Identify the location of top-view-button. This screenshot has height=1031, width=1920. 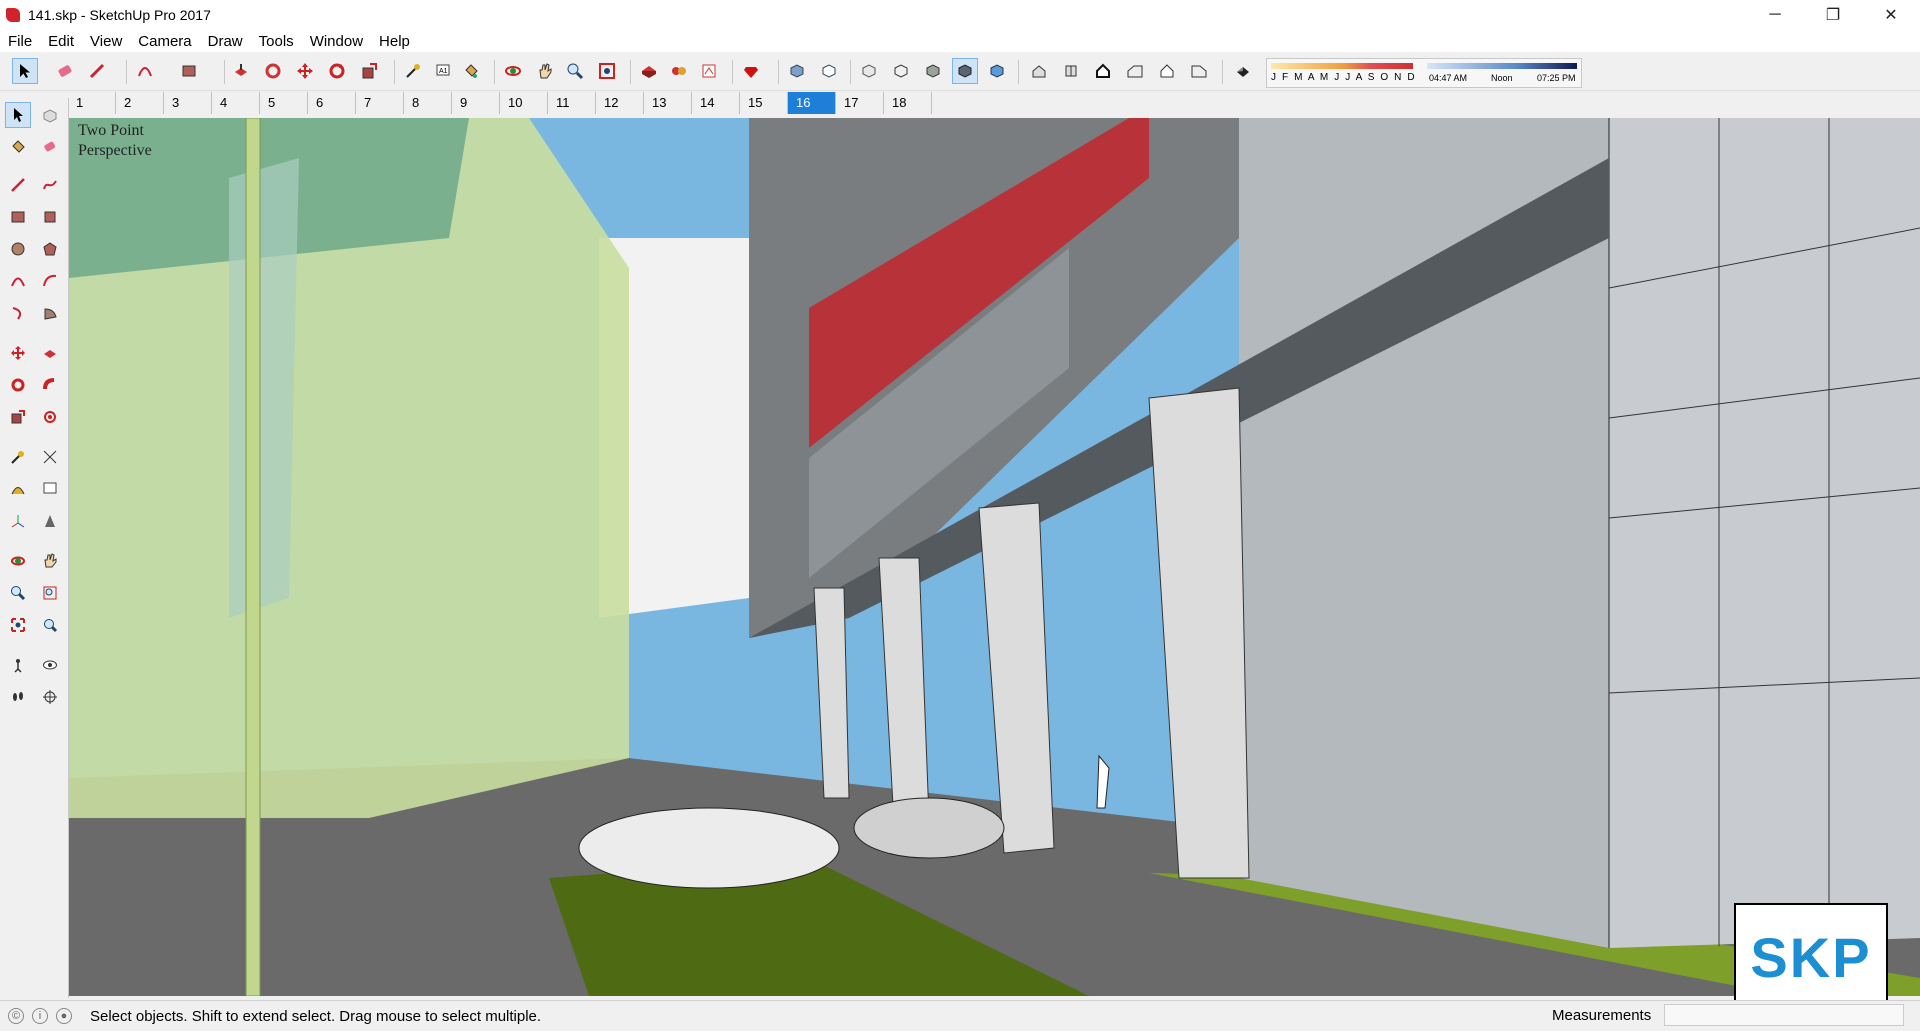
(1071, 71).